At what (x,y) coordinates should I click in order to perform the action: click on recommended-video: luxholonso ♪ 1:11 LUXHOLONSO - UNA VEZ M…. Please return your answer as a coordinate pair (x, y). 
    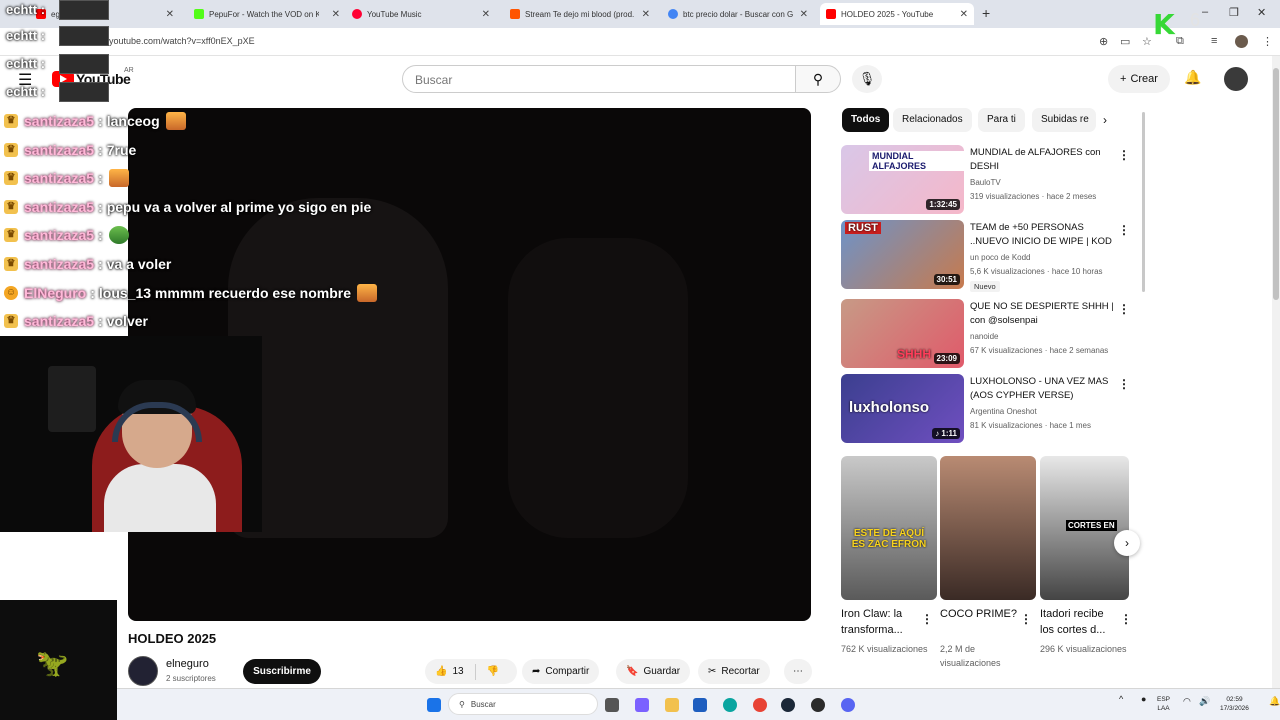
    Looking at the image, I should click on (986, 409).